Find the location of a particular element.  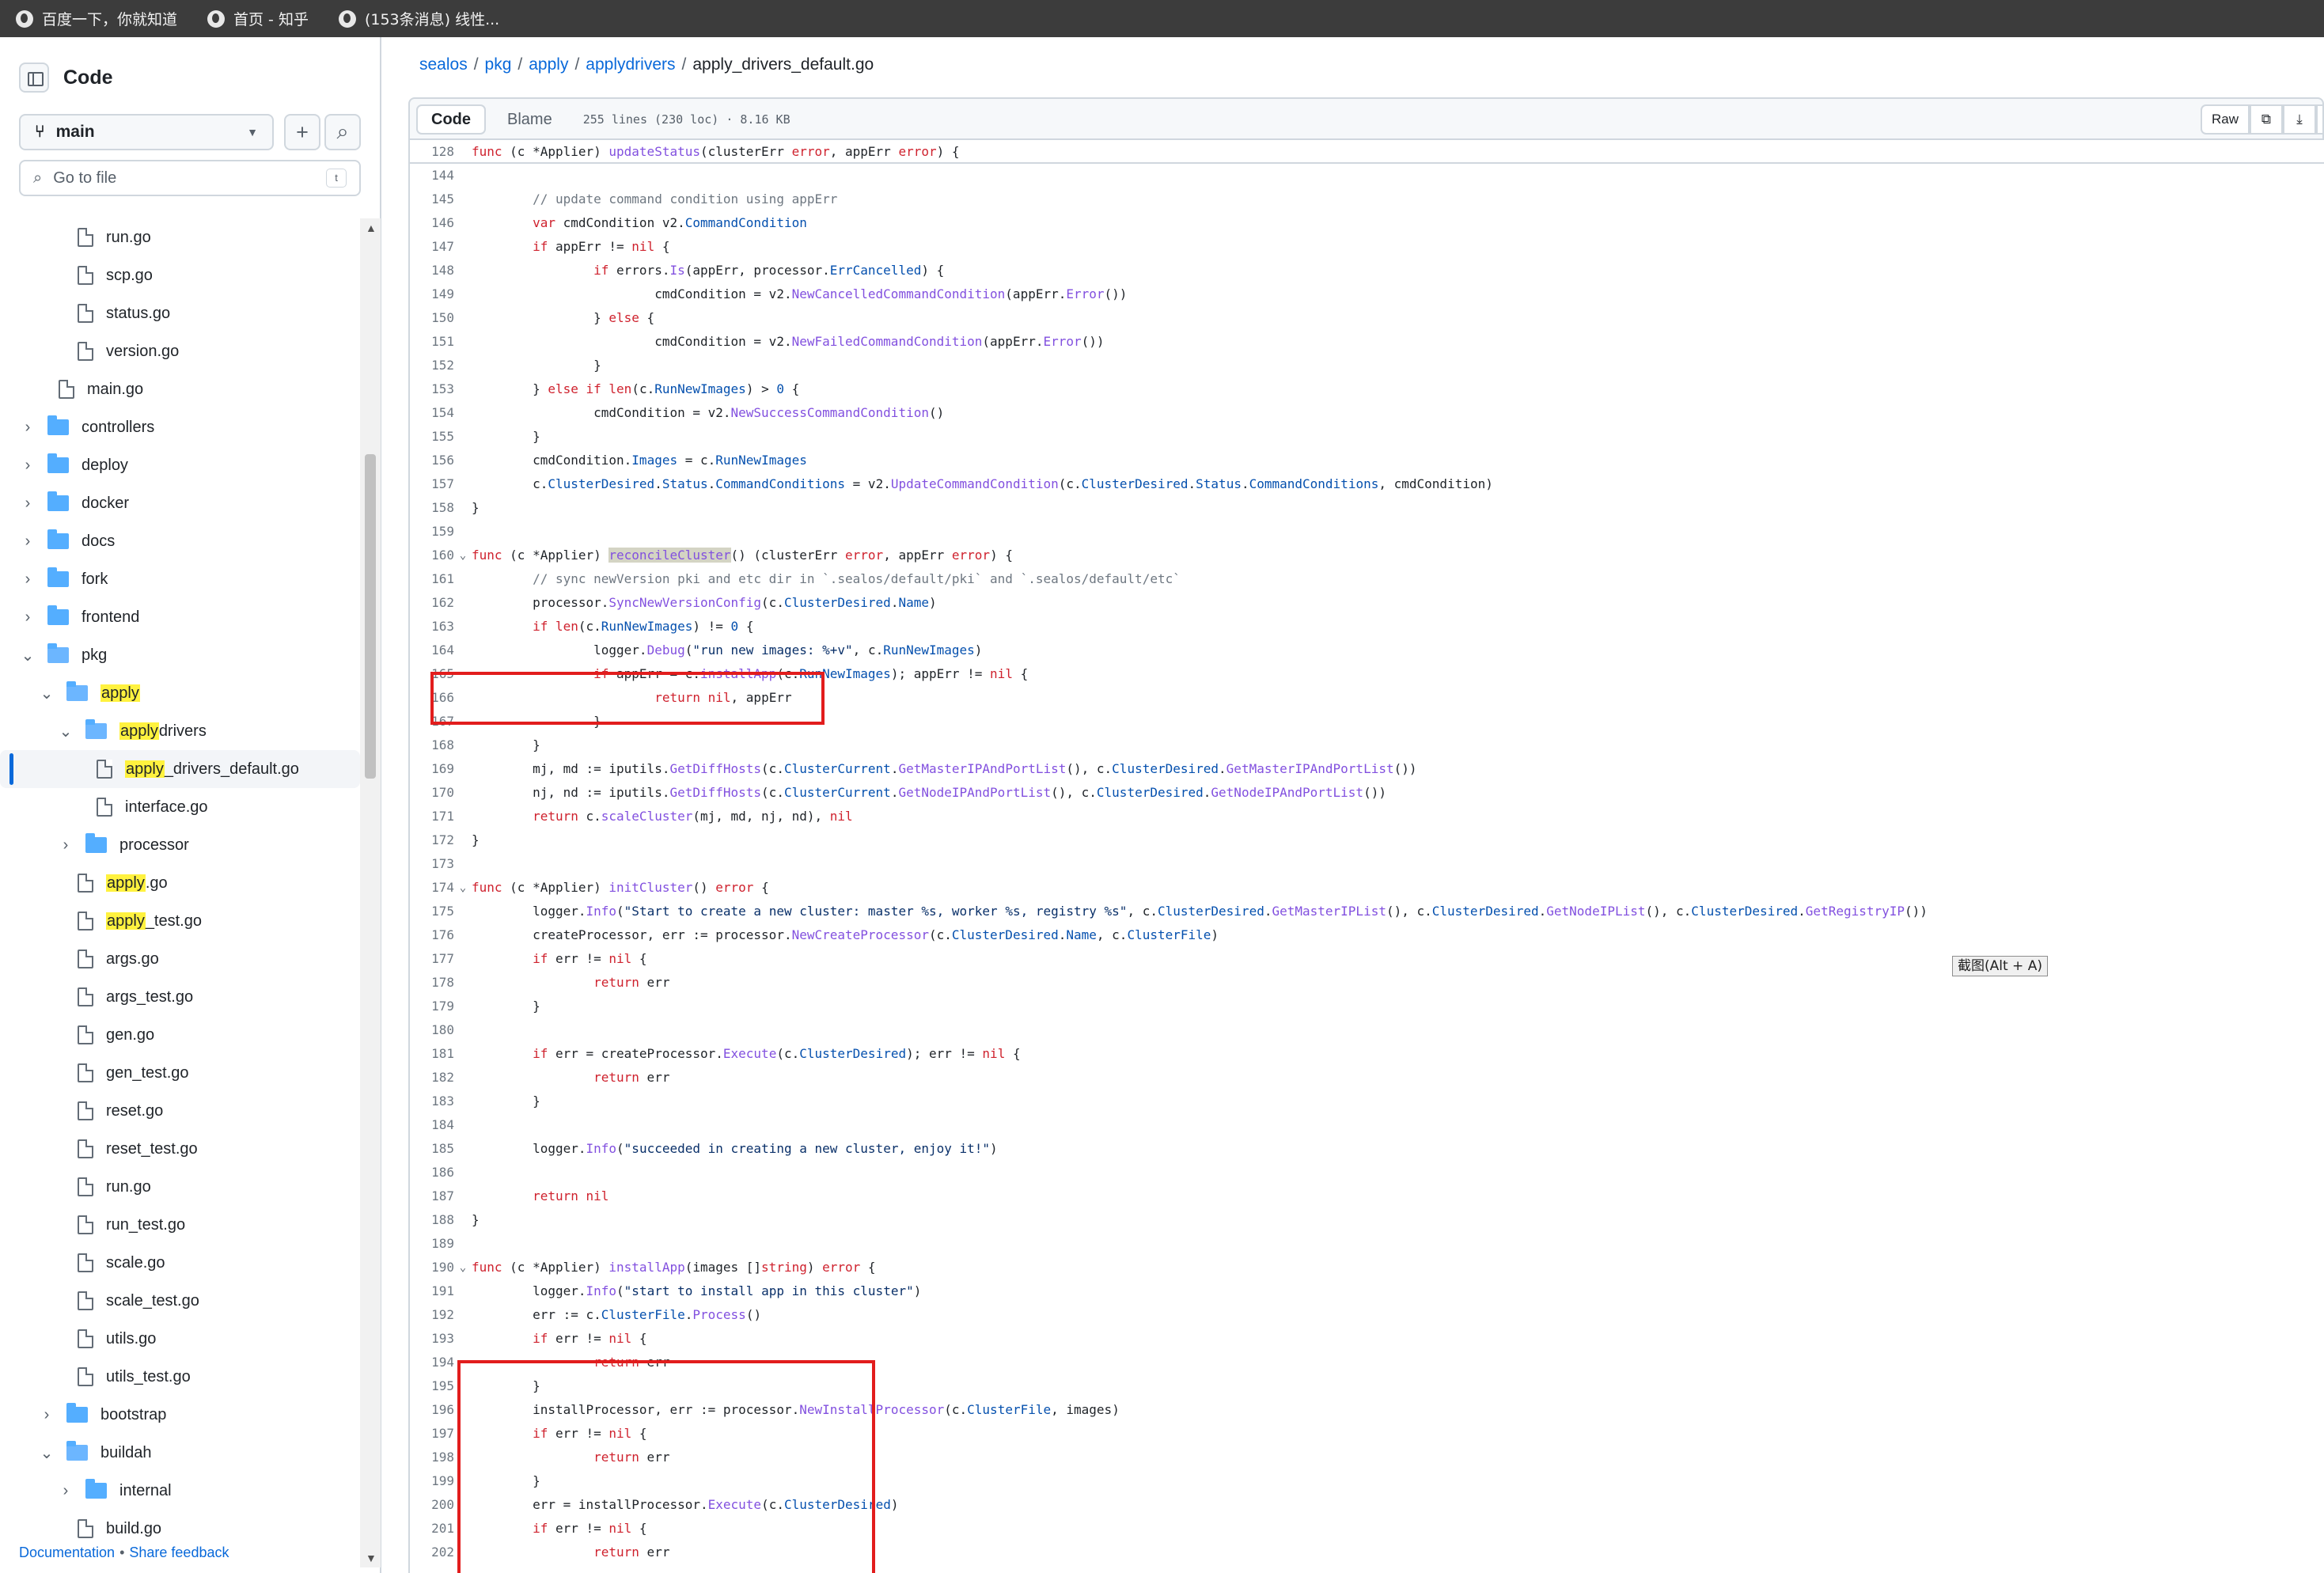

line-number: 183 is located at coordinates (432, 1101).